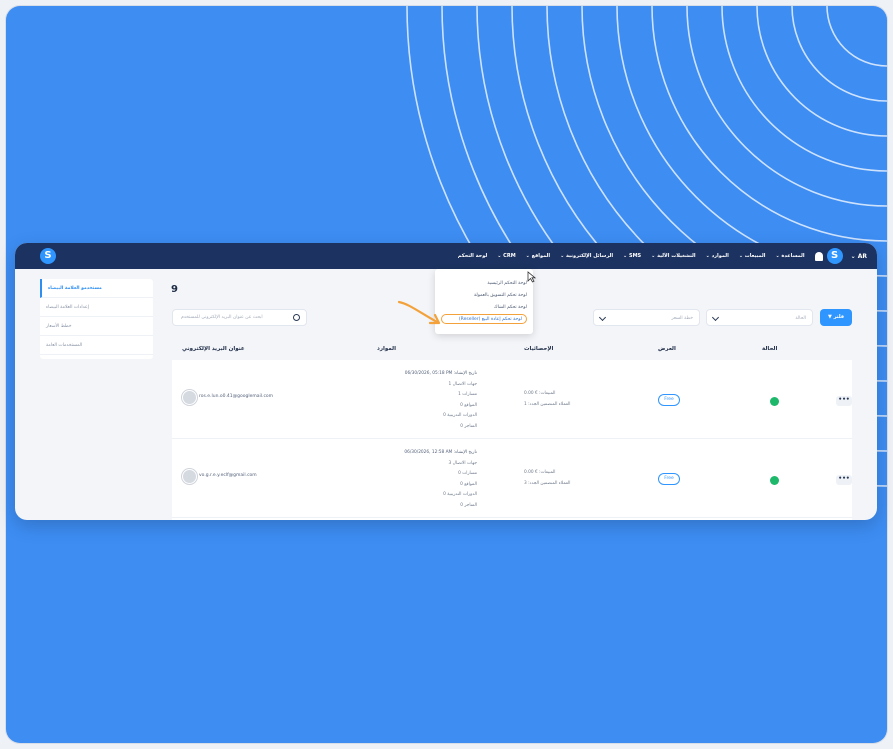 This screenshot has height=749, width=893. Describe the element at coordinates (419, 312) in the screenshot. I see `annotation-arrow-icon` at that location.